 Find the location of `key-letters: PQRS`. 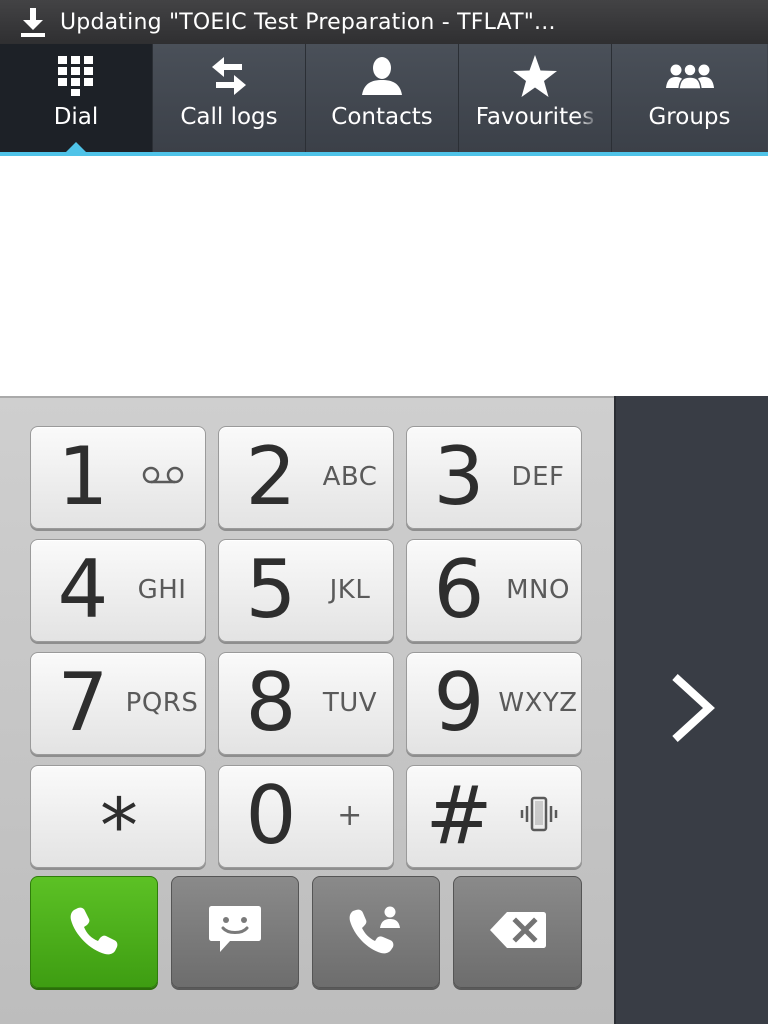

key-letters: PQRS is located at coordinates (162, 703).